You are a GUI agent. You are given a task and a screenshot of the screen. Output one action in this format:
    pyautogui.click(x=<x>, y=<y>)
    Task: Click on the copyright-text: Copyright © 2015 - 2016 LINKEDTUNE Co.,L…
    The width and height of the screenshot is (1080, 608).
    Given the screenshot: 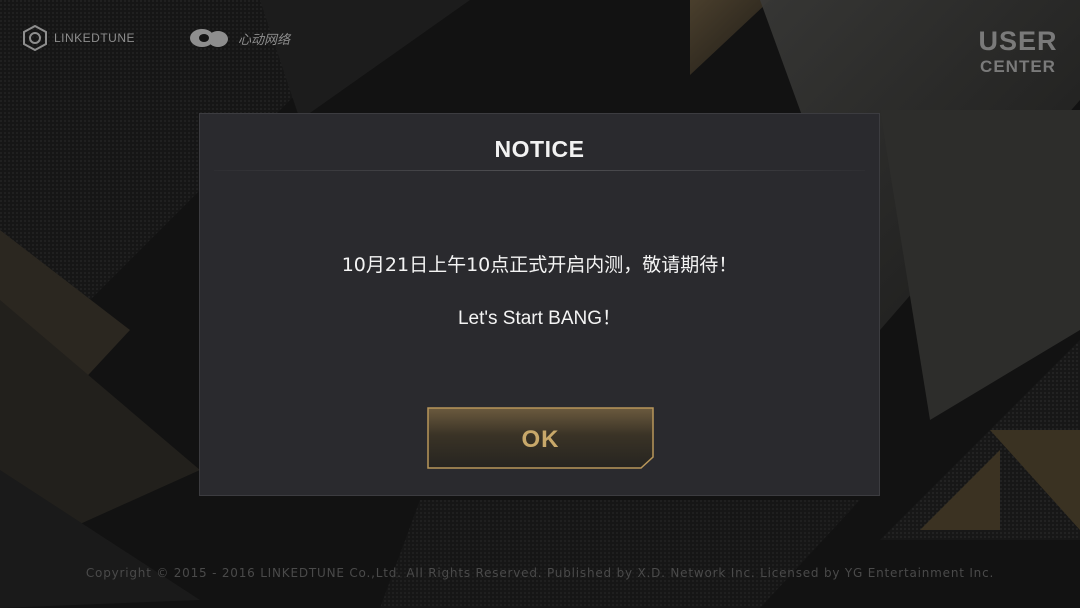 What is the action you would take?
    pyautogui.click(x=540, y=573)
    